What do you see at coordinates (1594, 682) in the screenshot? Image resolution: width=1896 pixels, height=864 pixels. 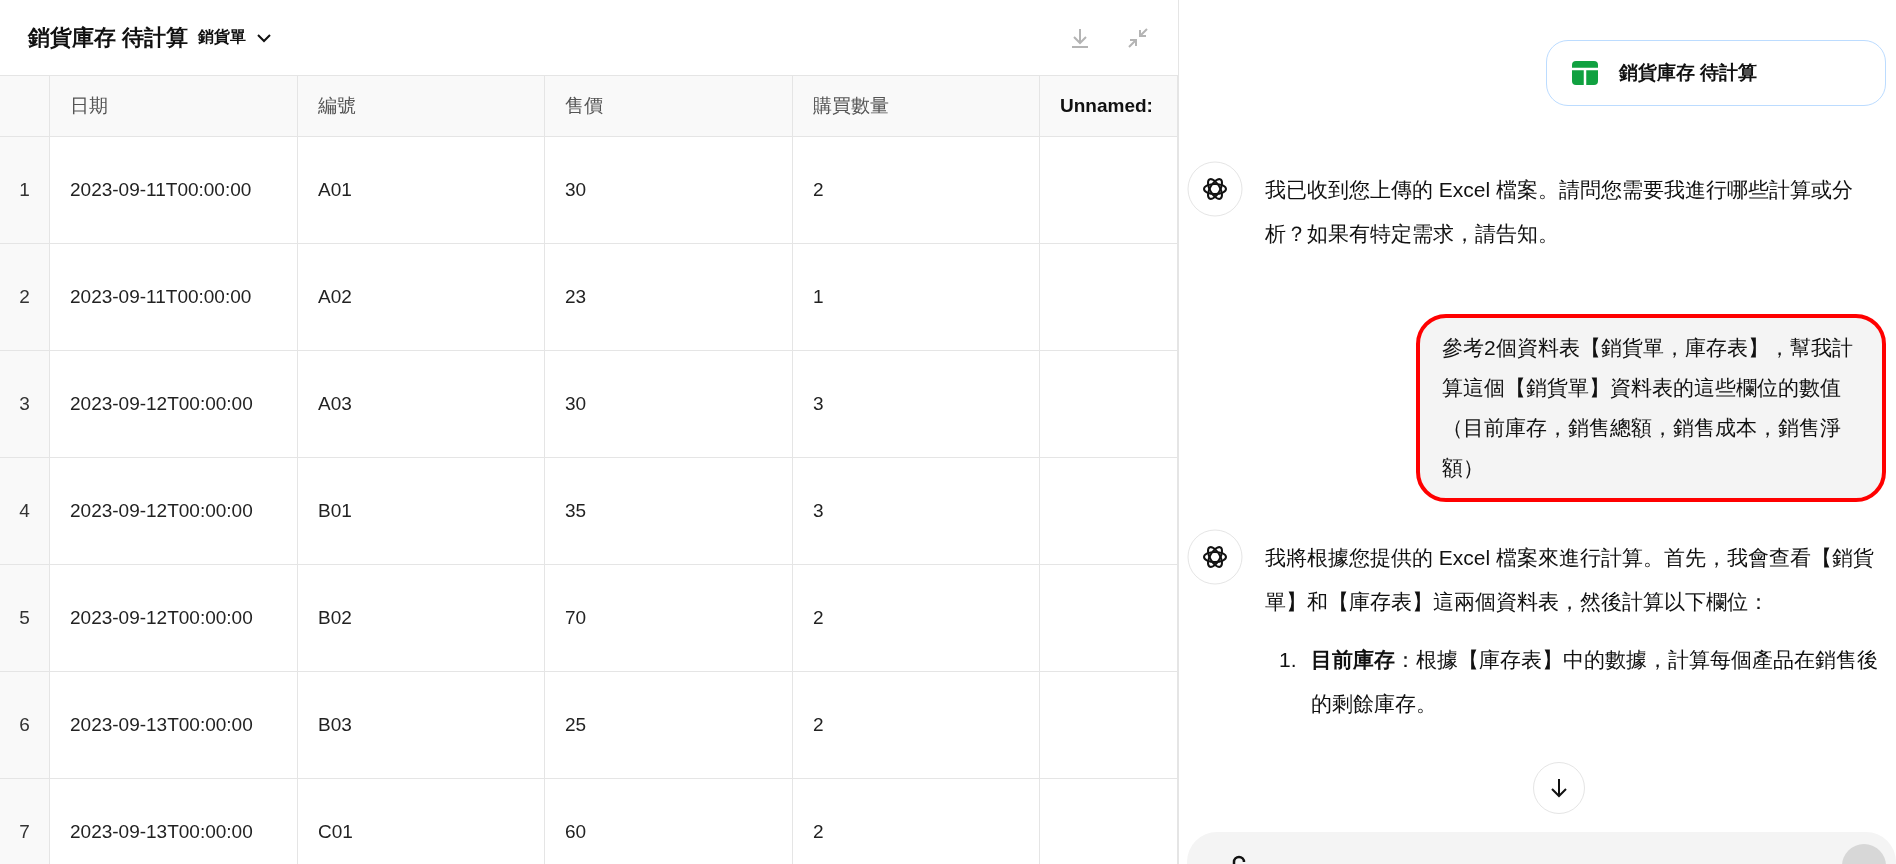 I see `list-item: 目前庫存：根據【庫存表】中的數據，計算每個產品在銷售後的剩餘庫存。` at bounding box center [1594, 682].